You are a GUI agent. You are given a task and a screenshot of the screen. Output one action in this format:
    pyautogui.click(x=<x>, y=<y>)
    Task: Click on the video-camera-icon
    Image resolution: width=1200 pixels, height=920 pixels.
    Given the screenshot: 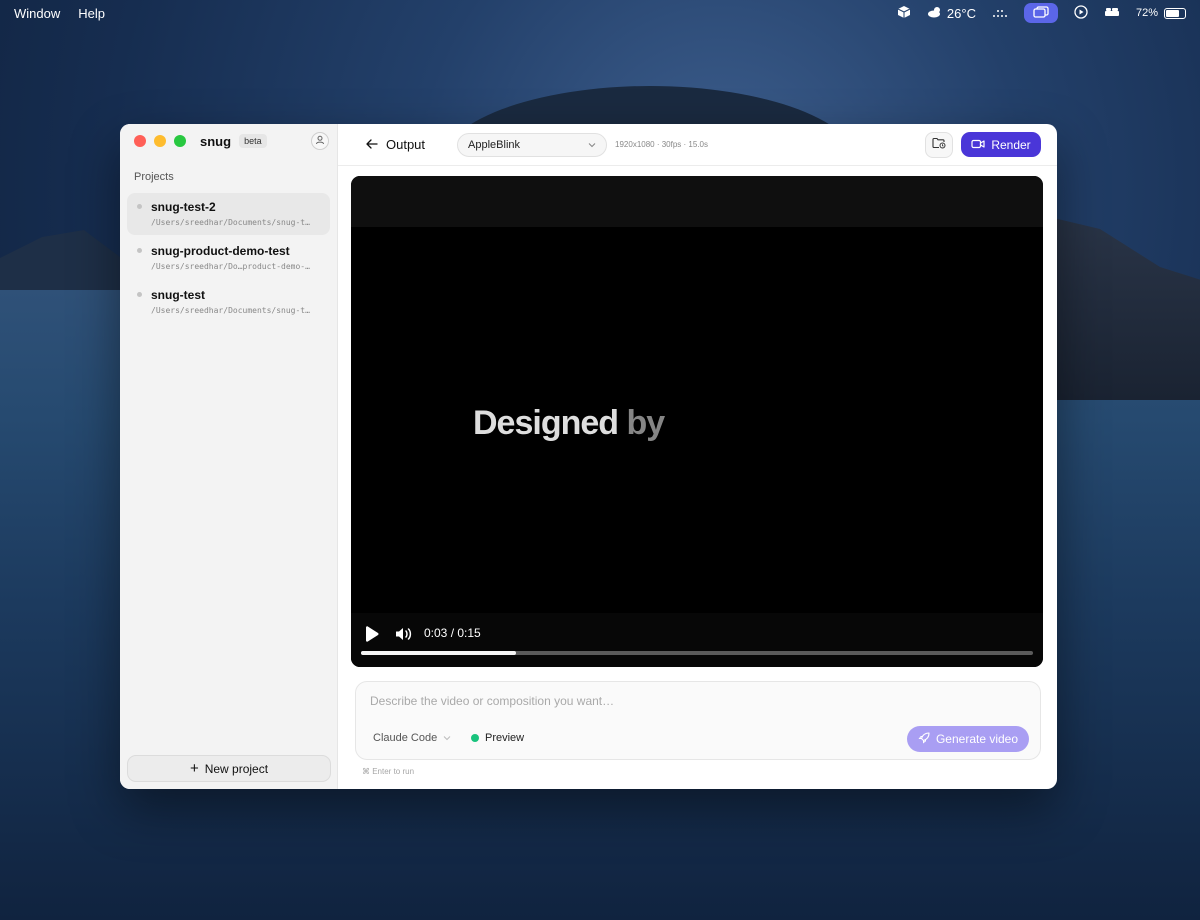 What is the action you would take?
    pyautogui.click(x=978, y=145)
    